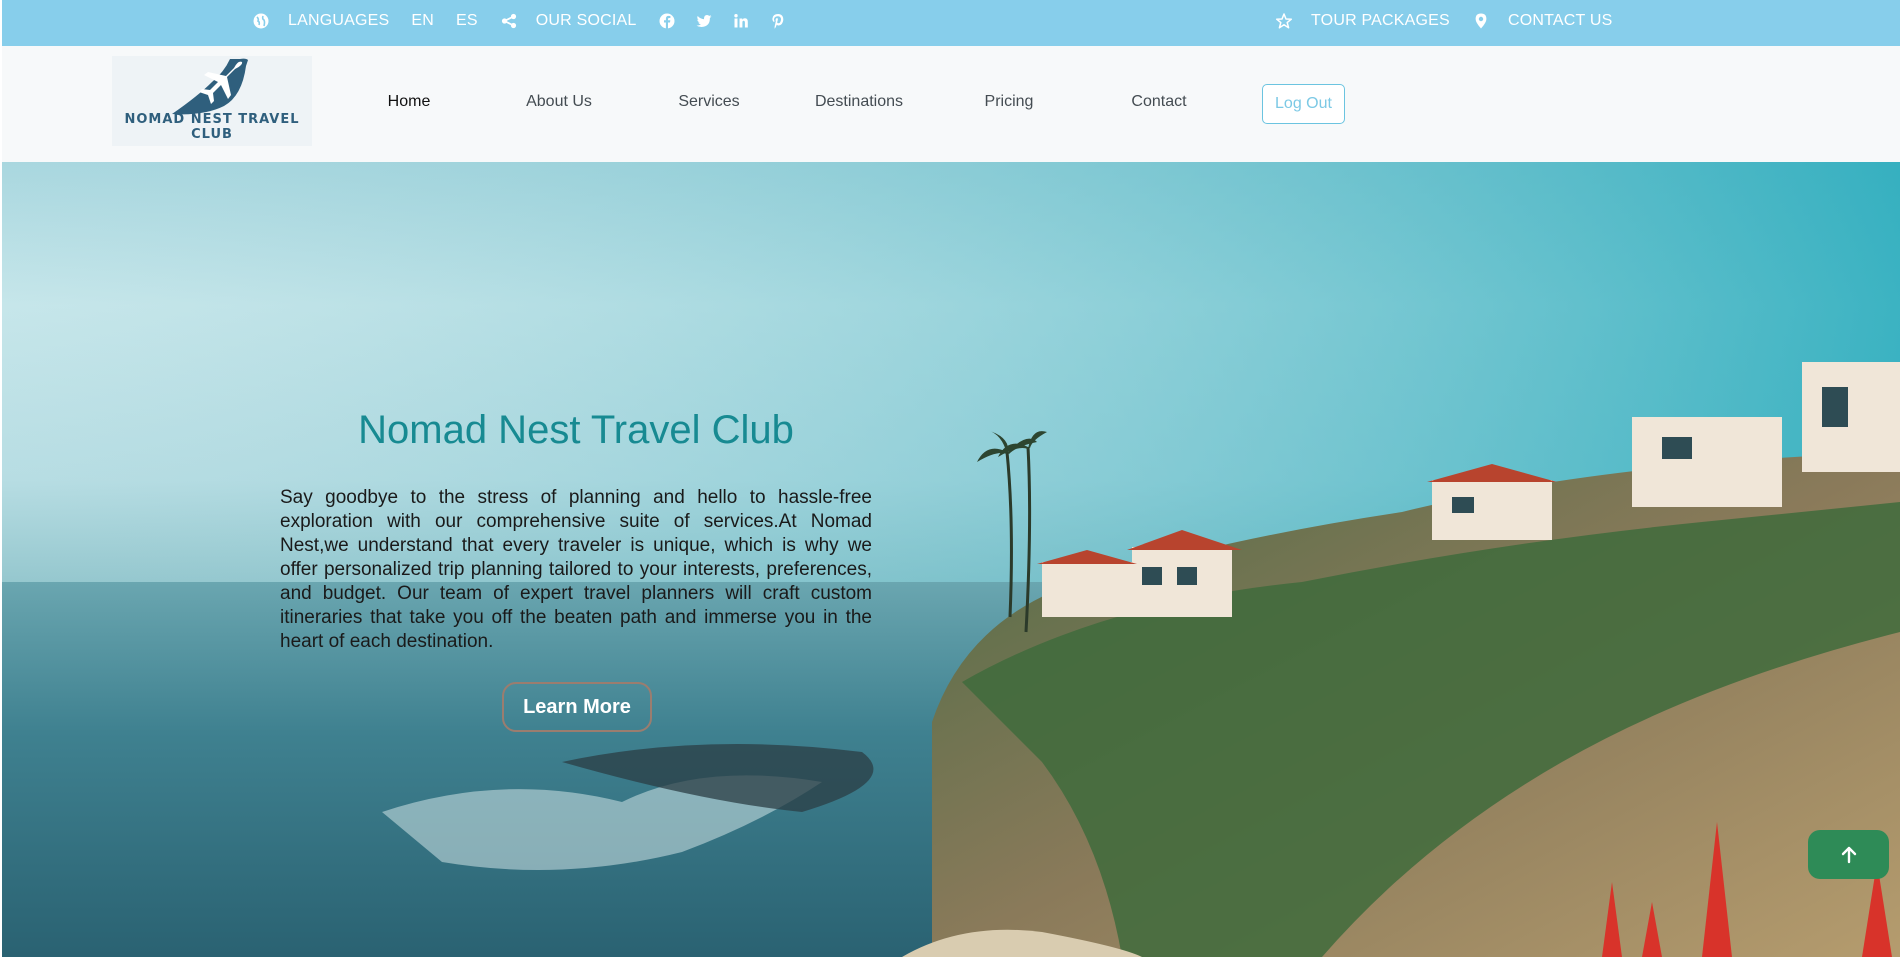 The height and width of the screenshot is (957, 1900). I want to click on star-icon, so click(1284, 21).